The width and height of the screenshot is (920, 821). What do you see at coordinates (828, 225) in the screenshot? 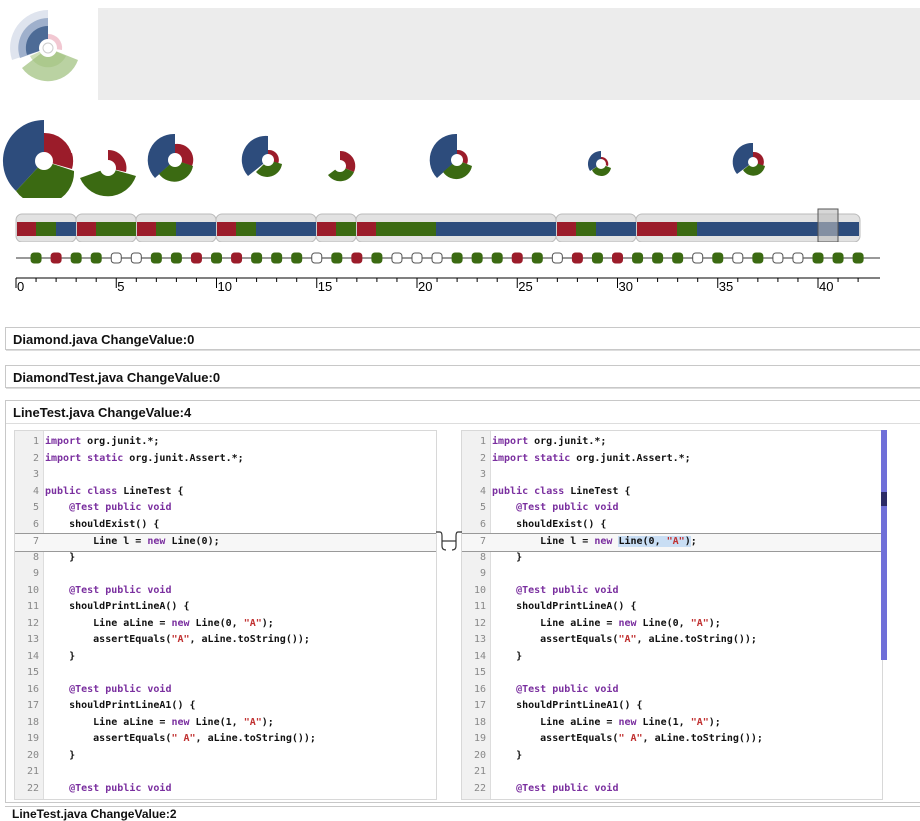
I see `selection-window` at bounding box center [828, 225].